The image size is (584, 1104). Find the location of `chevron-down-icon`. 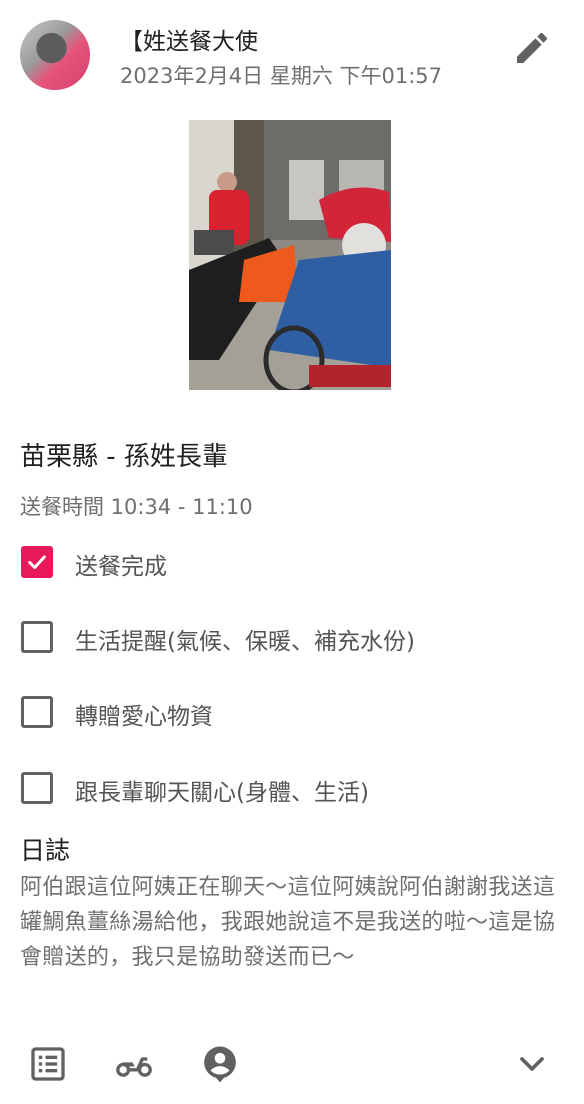

chevron-down-icon is located at coordinates (532, 1064).